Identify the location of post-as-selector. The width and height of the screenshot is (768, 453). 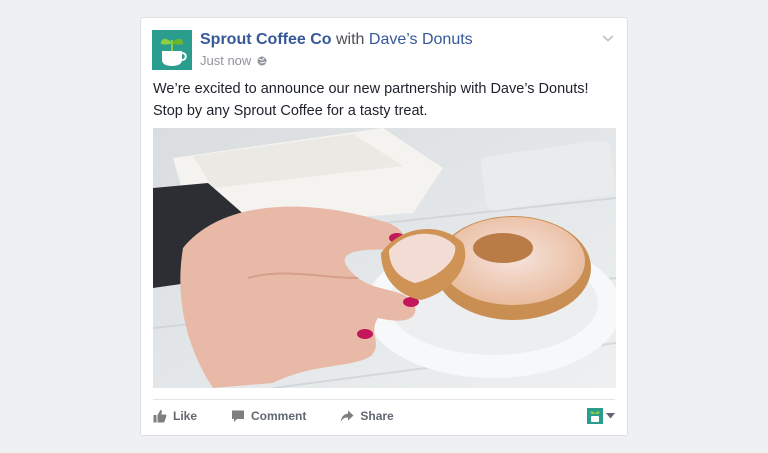
(601, 416).